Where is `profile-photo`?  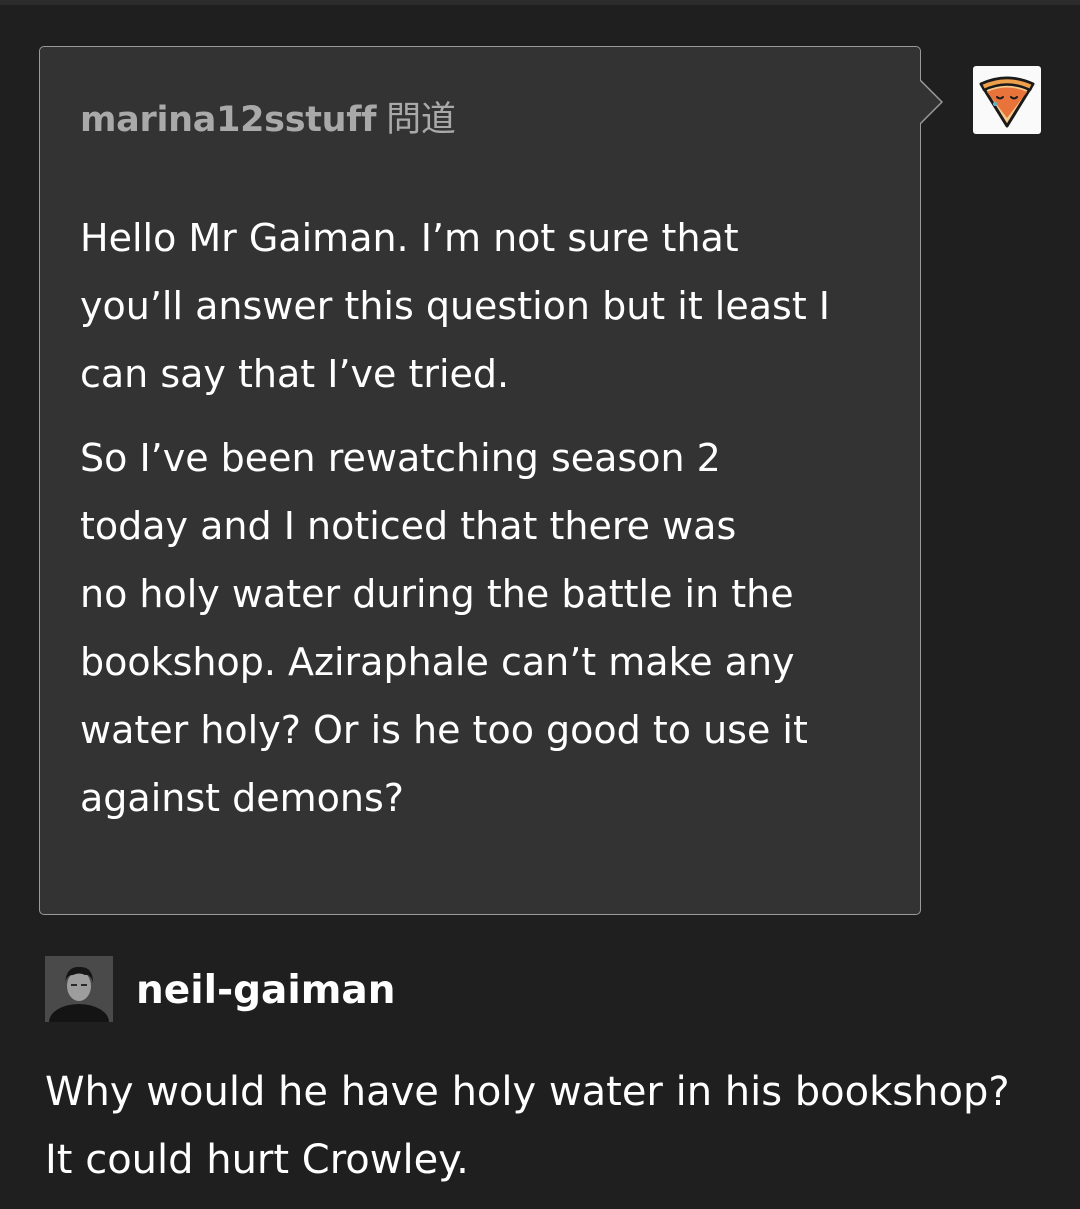
profile-photo is located at coordinates (79, 989).